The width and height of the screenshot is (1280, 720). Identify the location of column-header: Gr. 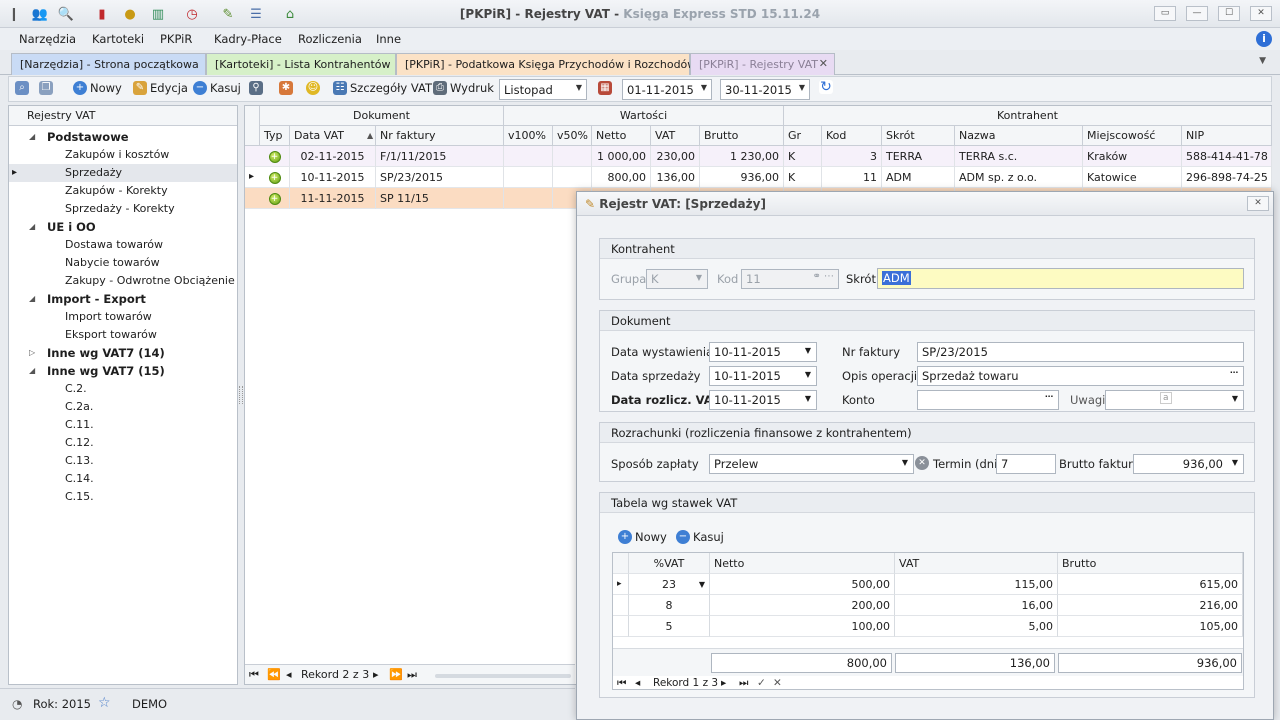
(803, 136).